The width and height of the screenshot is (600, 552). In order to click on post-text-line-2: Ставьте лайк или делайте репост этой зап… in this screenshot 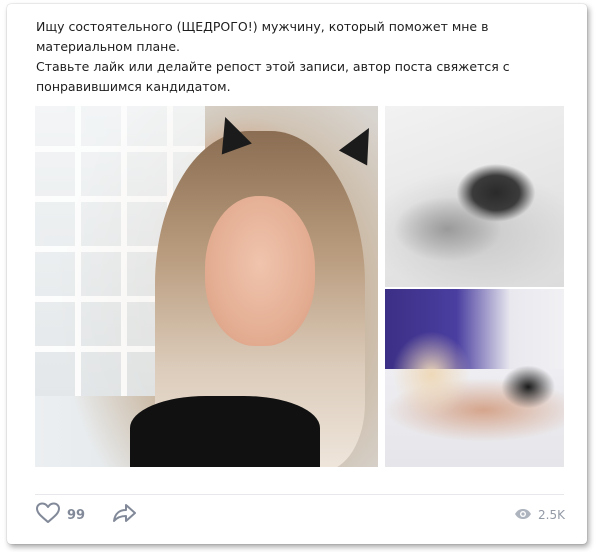, I will do `click(273, 76)`.